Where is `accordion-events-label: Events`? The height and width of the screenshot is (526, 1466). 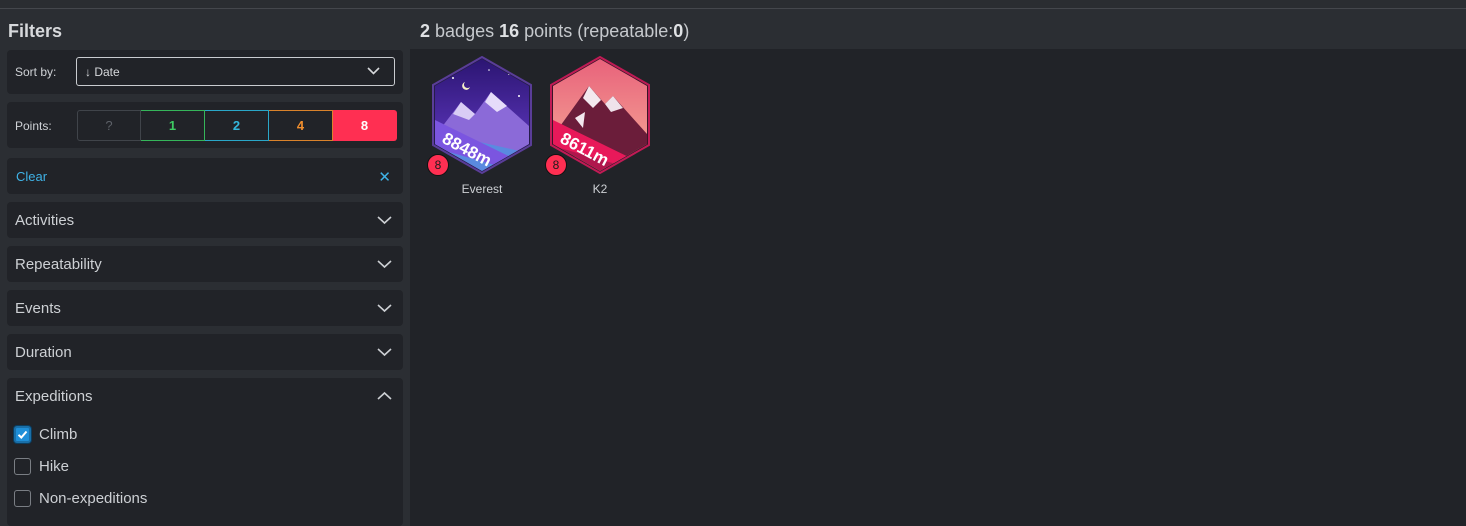
accordion-events-label: Events is located at coordinates (38, 308).